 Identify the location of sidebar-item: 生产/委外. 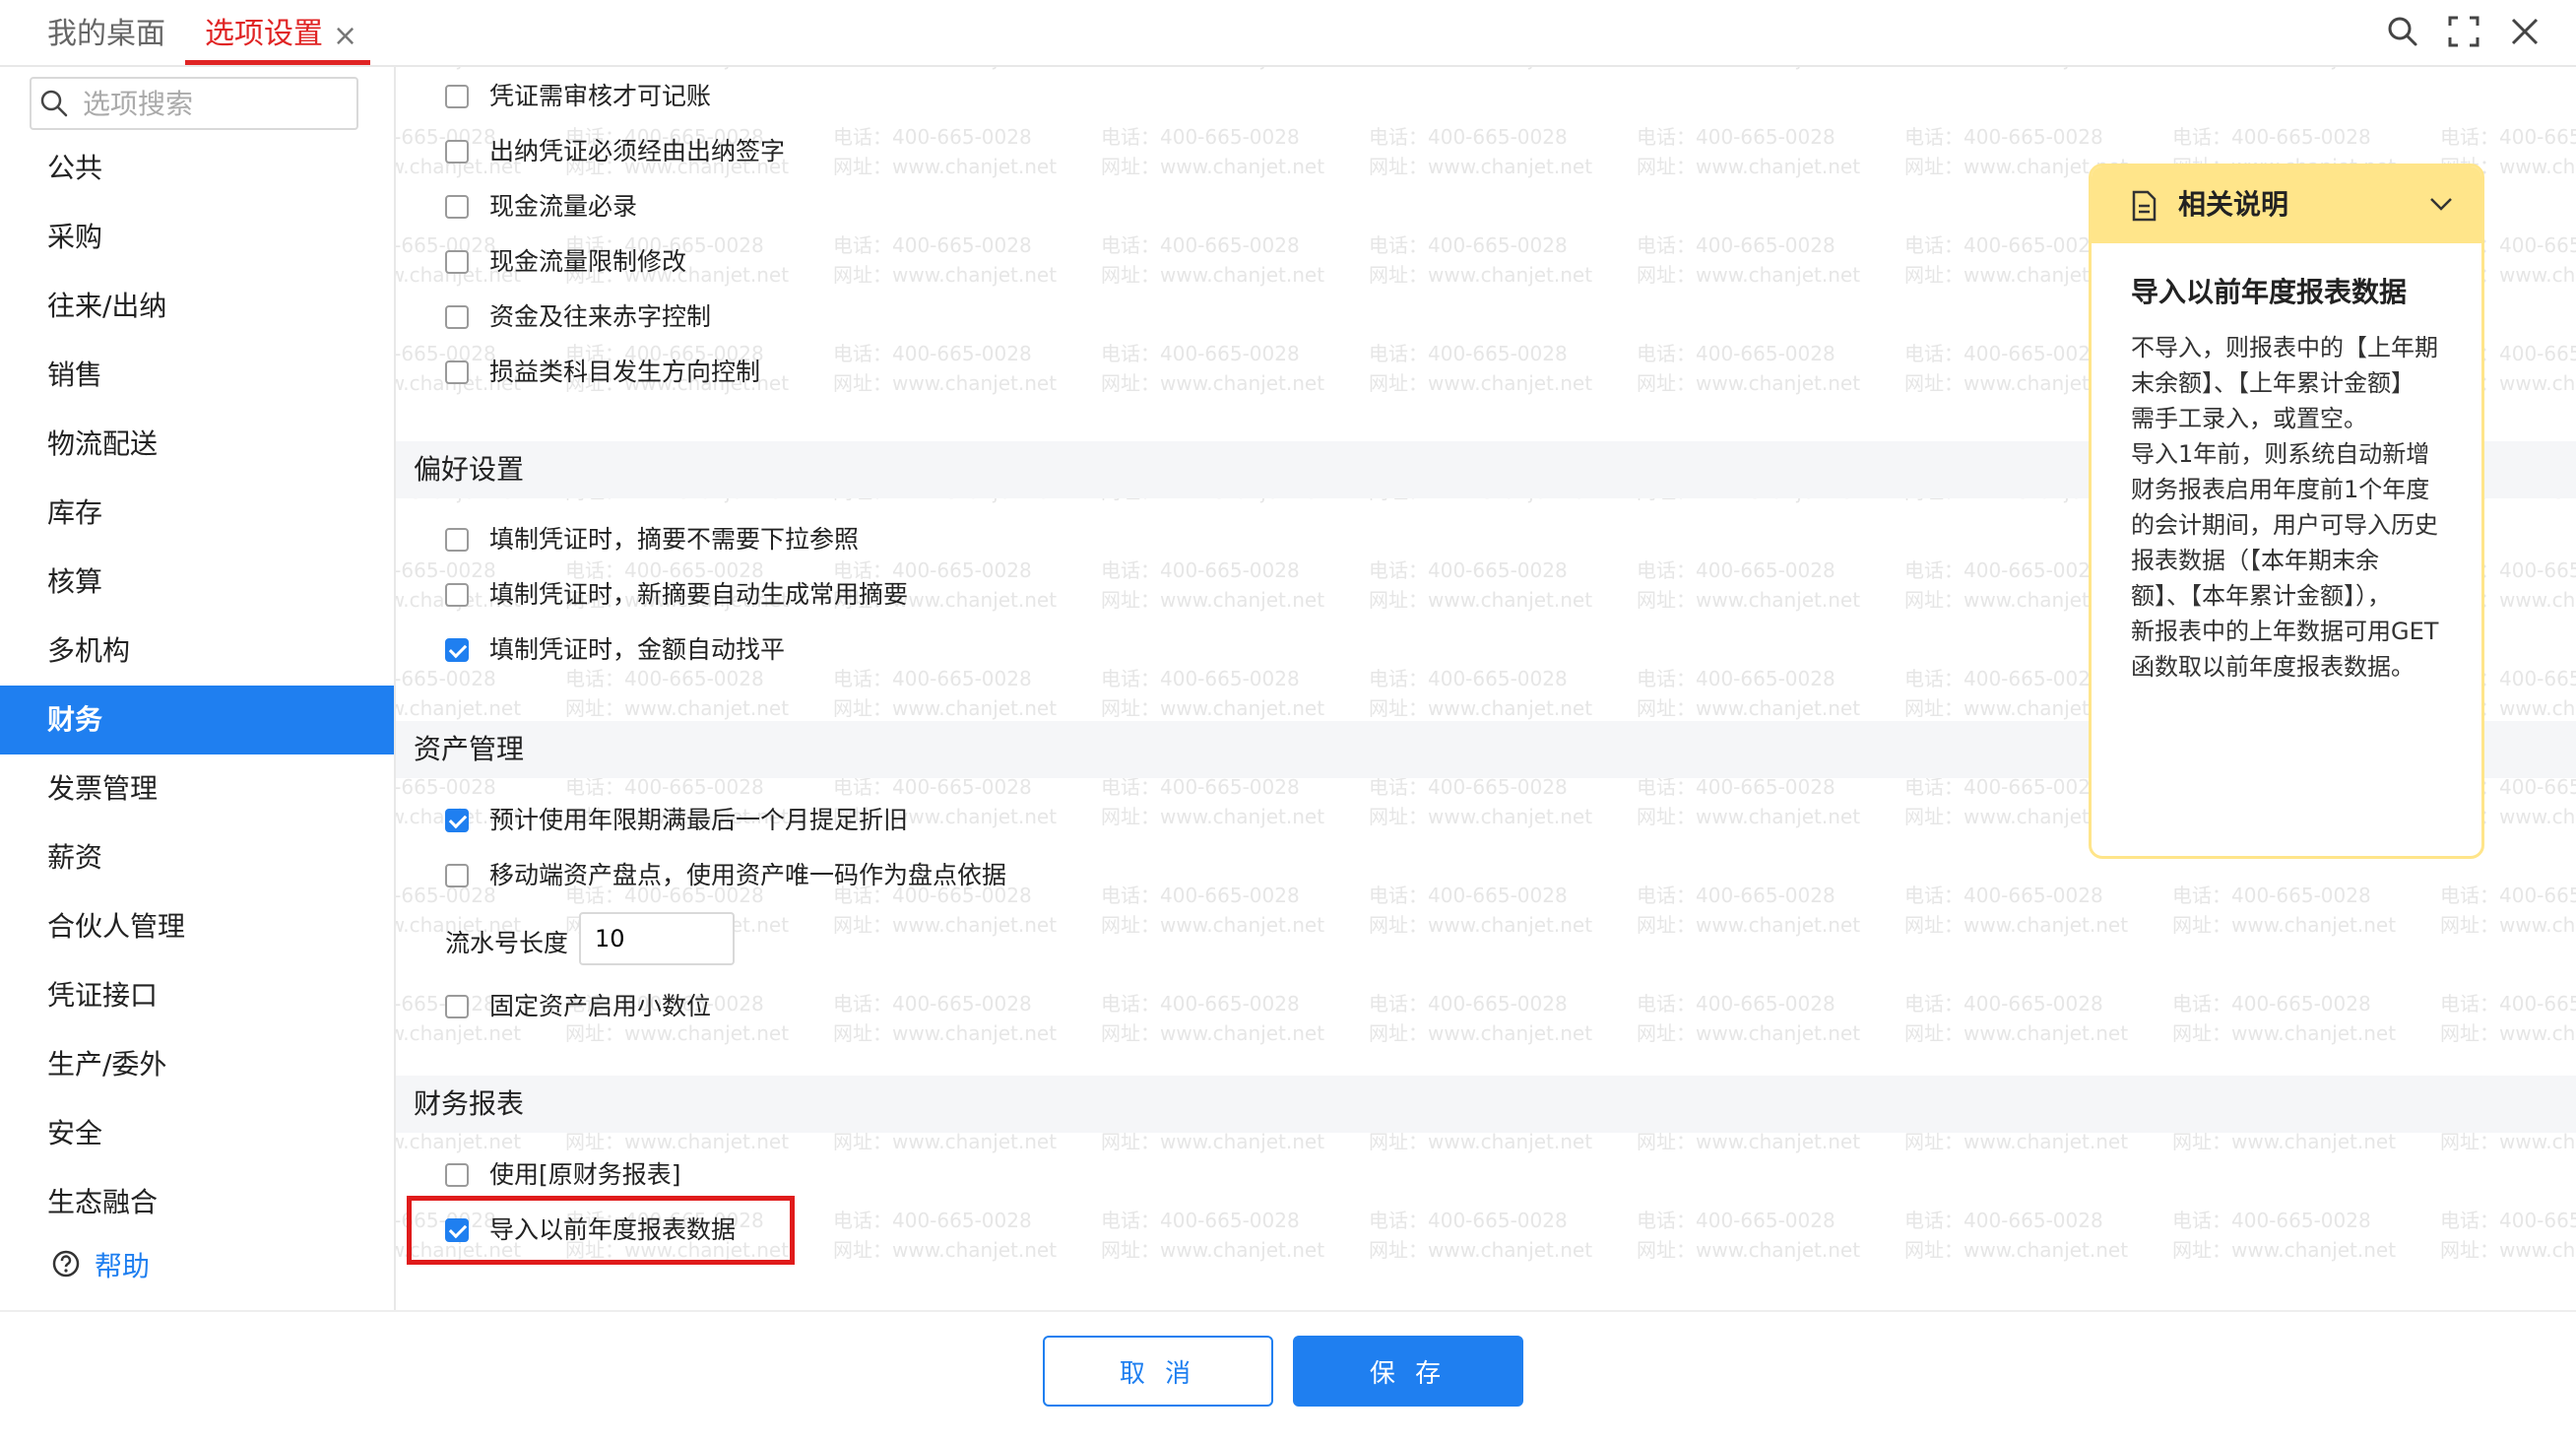
(197, 1064).